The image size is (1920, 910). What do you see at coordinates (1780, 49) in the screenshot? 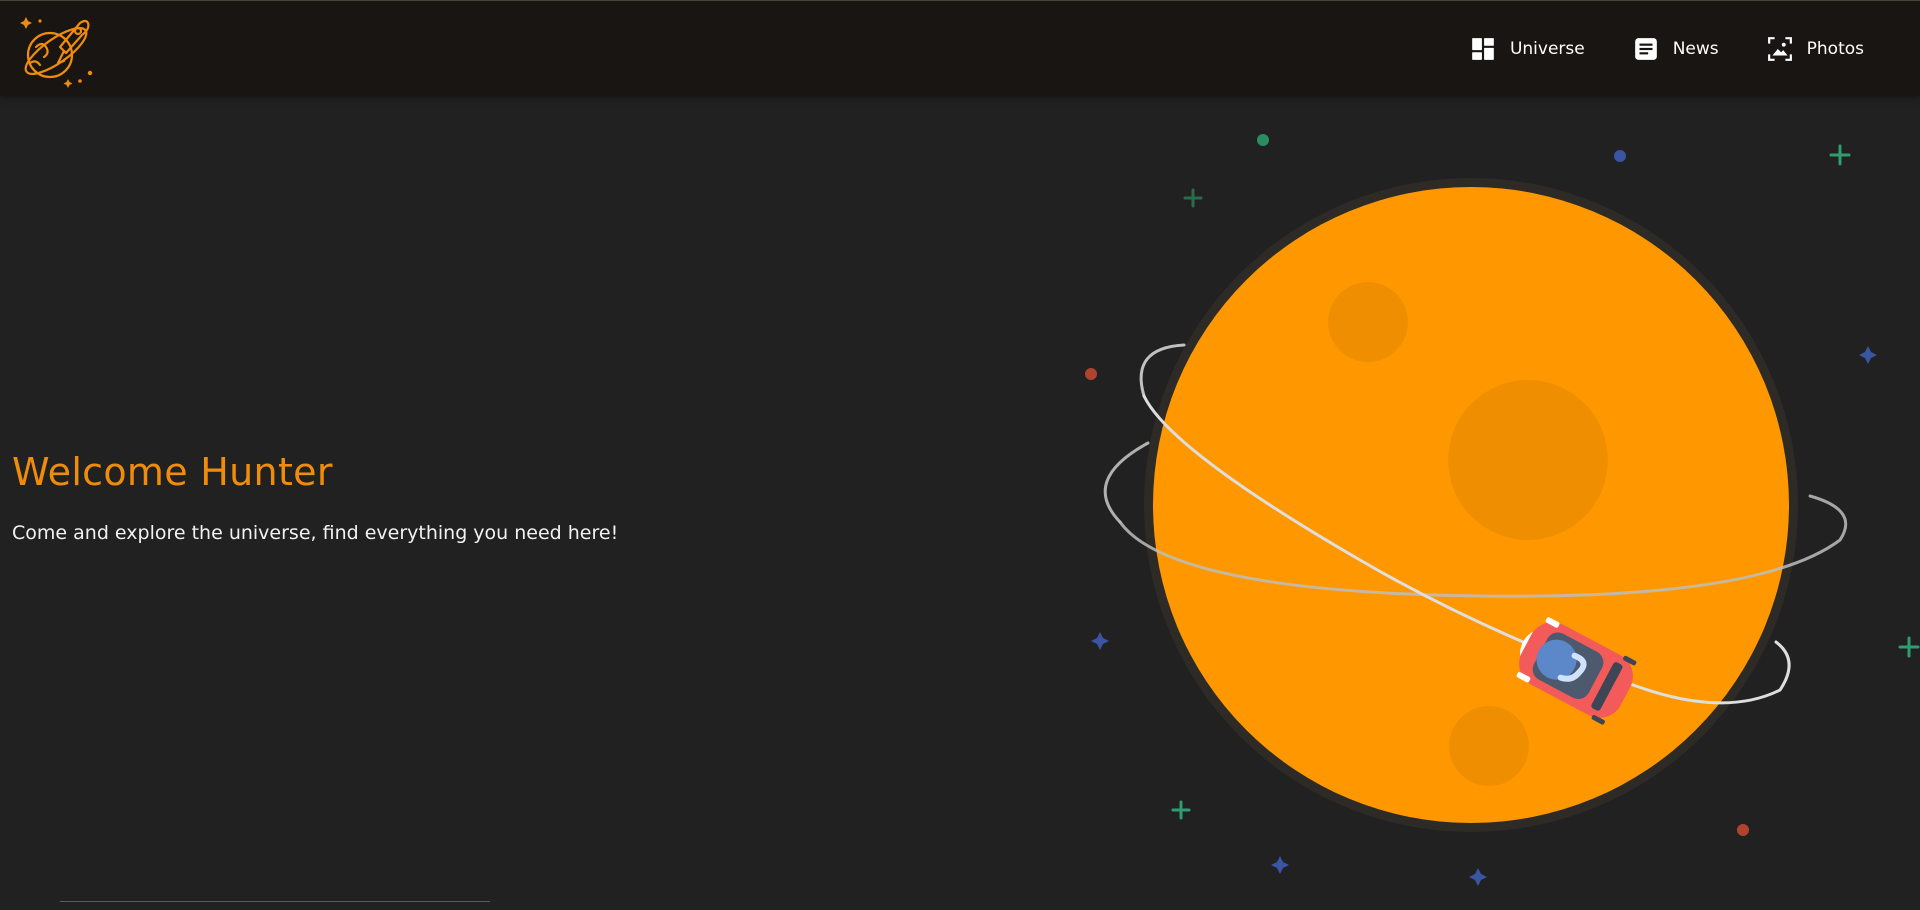
I see `photo-frame-icon` at bounding box center [1780, 49].